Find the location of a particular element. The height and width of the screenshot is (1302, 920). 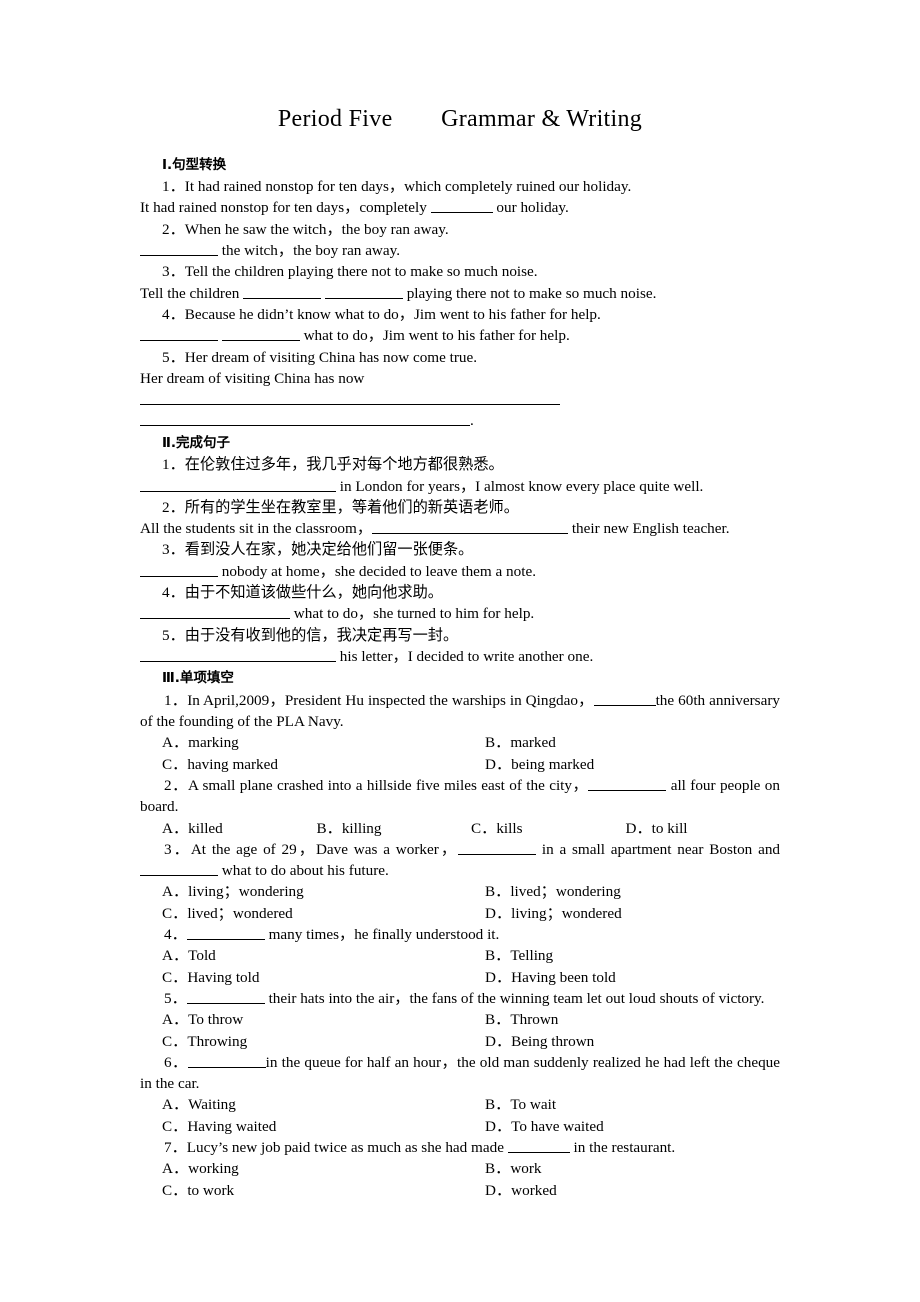

mcq-7-options-row-1: A．working B．work is located at coordinates (460, 1168).